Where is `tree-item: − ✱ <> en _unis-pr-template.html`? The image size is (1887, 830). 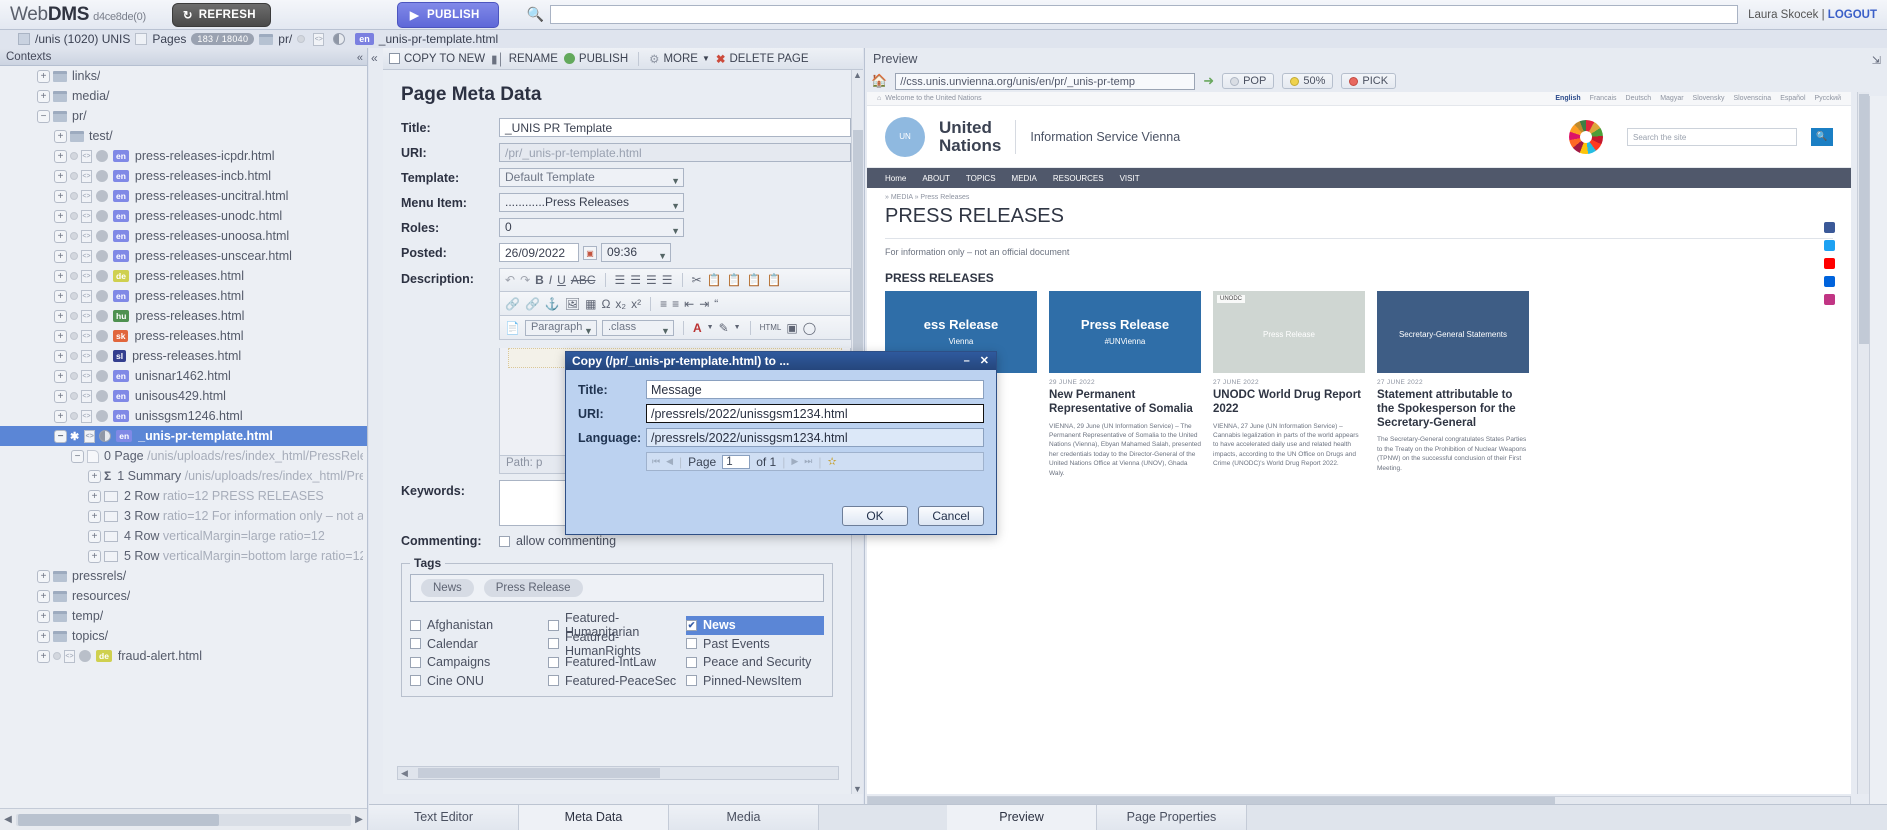
tree-item: − ✱ <> en _unis-pr-template.html is located at coordinates (183, 436).